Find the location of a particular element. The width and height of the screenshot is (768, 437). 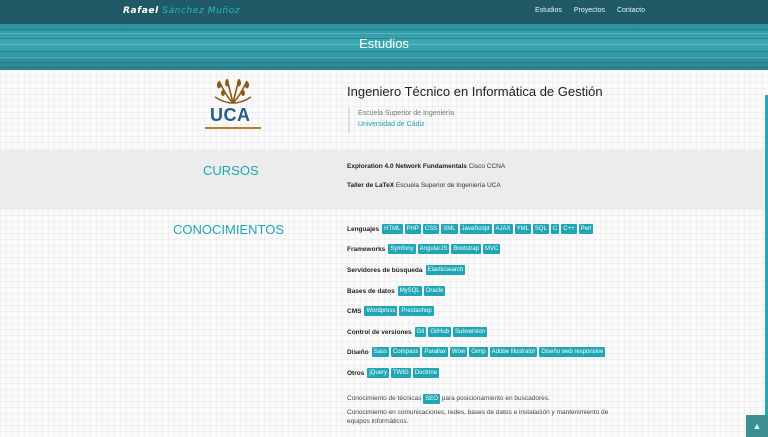

knowledge-label: Diseño is located at coordinates (358, 352).